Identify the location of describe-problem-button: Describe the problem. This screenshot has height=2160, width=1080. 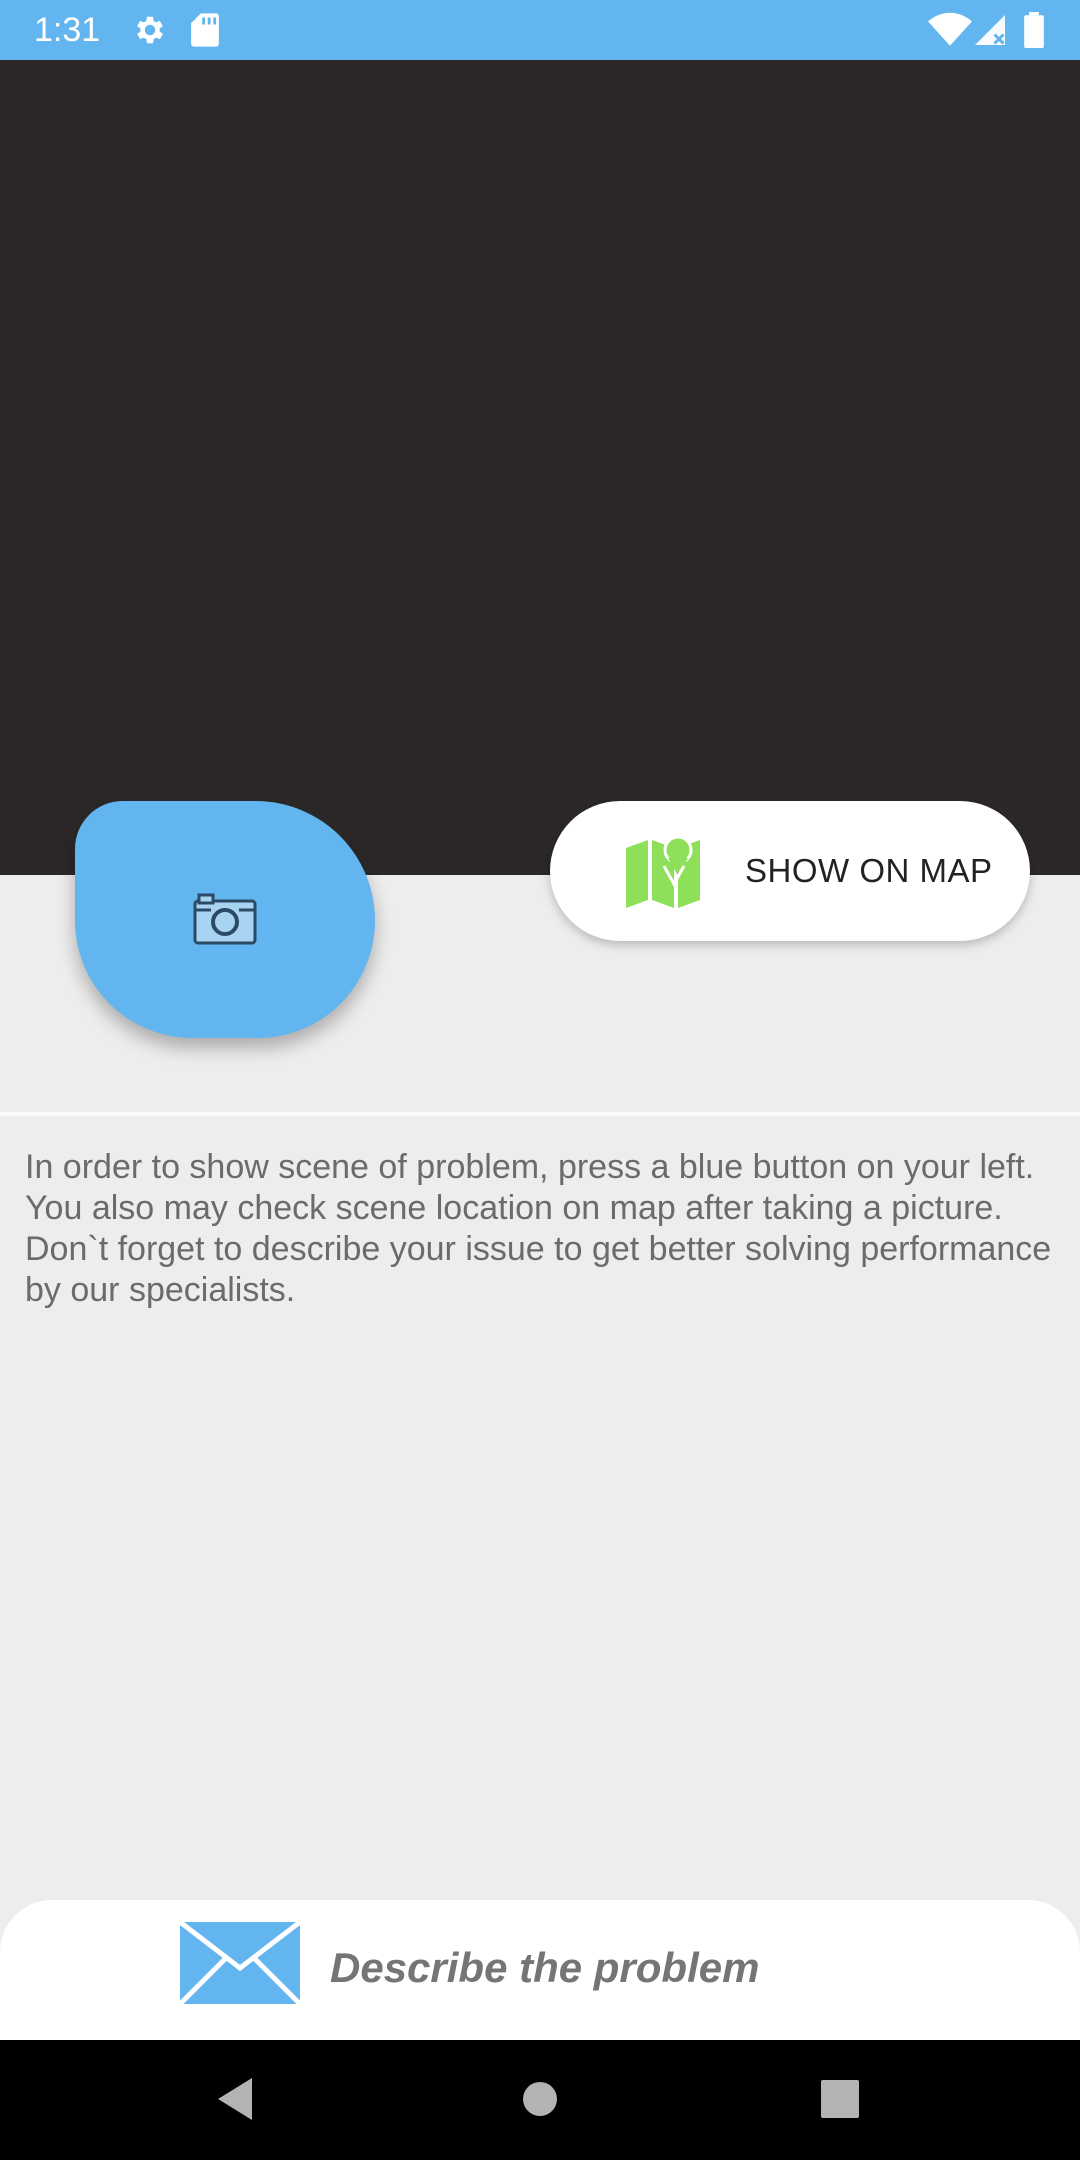
(540, 1970).